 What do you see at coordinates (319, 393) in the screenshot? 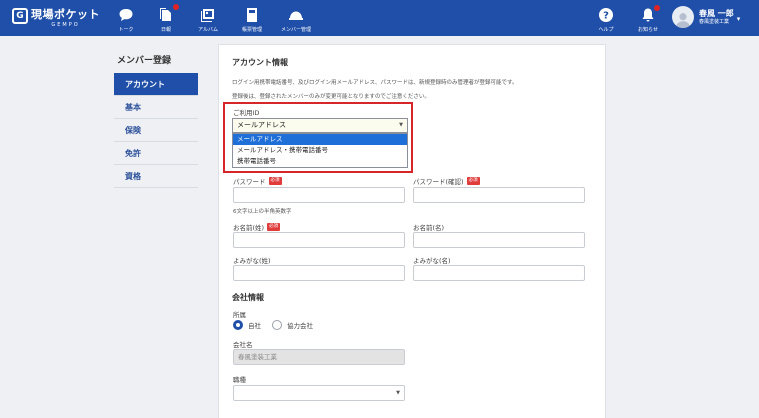
I see `job-type-select: ▼` at bounding box center [319, 393].